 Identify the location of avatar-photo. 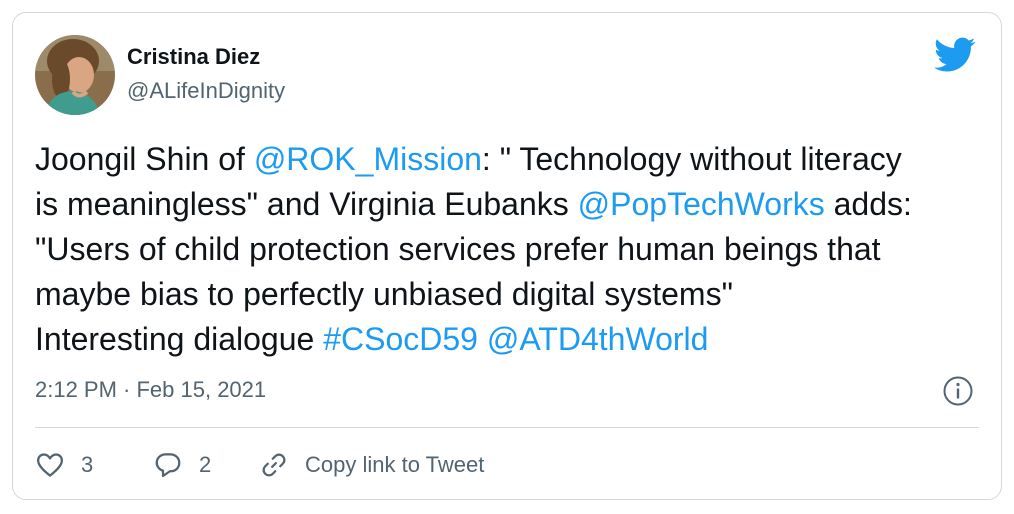
(75, 75).